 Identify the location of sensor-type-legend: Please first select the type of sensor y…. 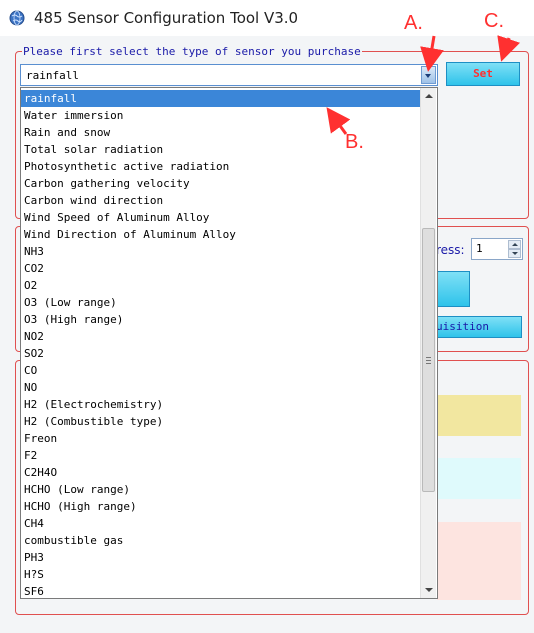
(192, 51).